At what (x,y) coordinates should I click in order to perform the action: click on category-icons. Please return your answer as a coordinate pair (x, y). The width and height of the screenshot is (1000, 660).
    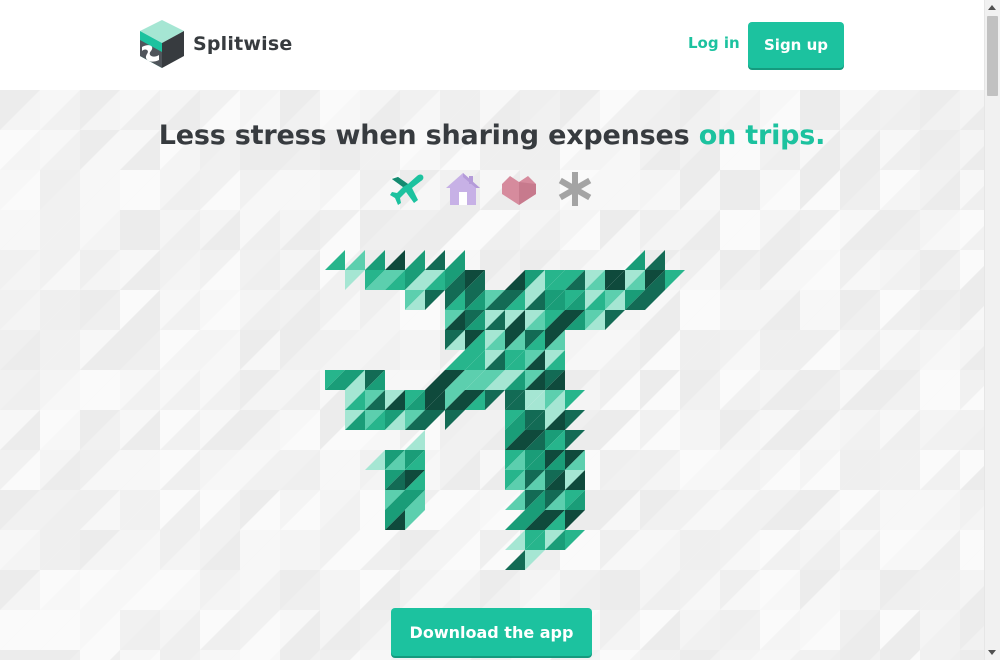
    Looking at the image, I should click on (491, 189).